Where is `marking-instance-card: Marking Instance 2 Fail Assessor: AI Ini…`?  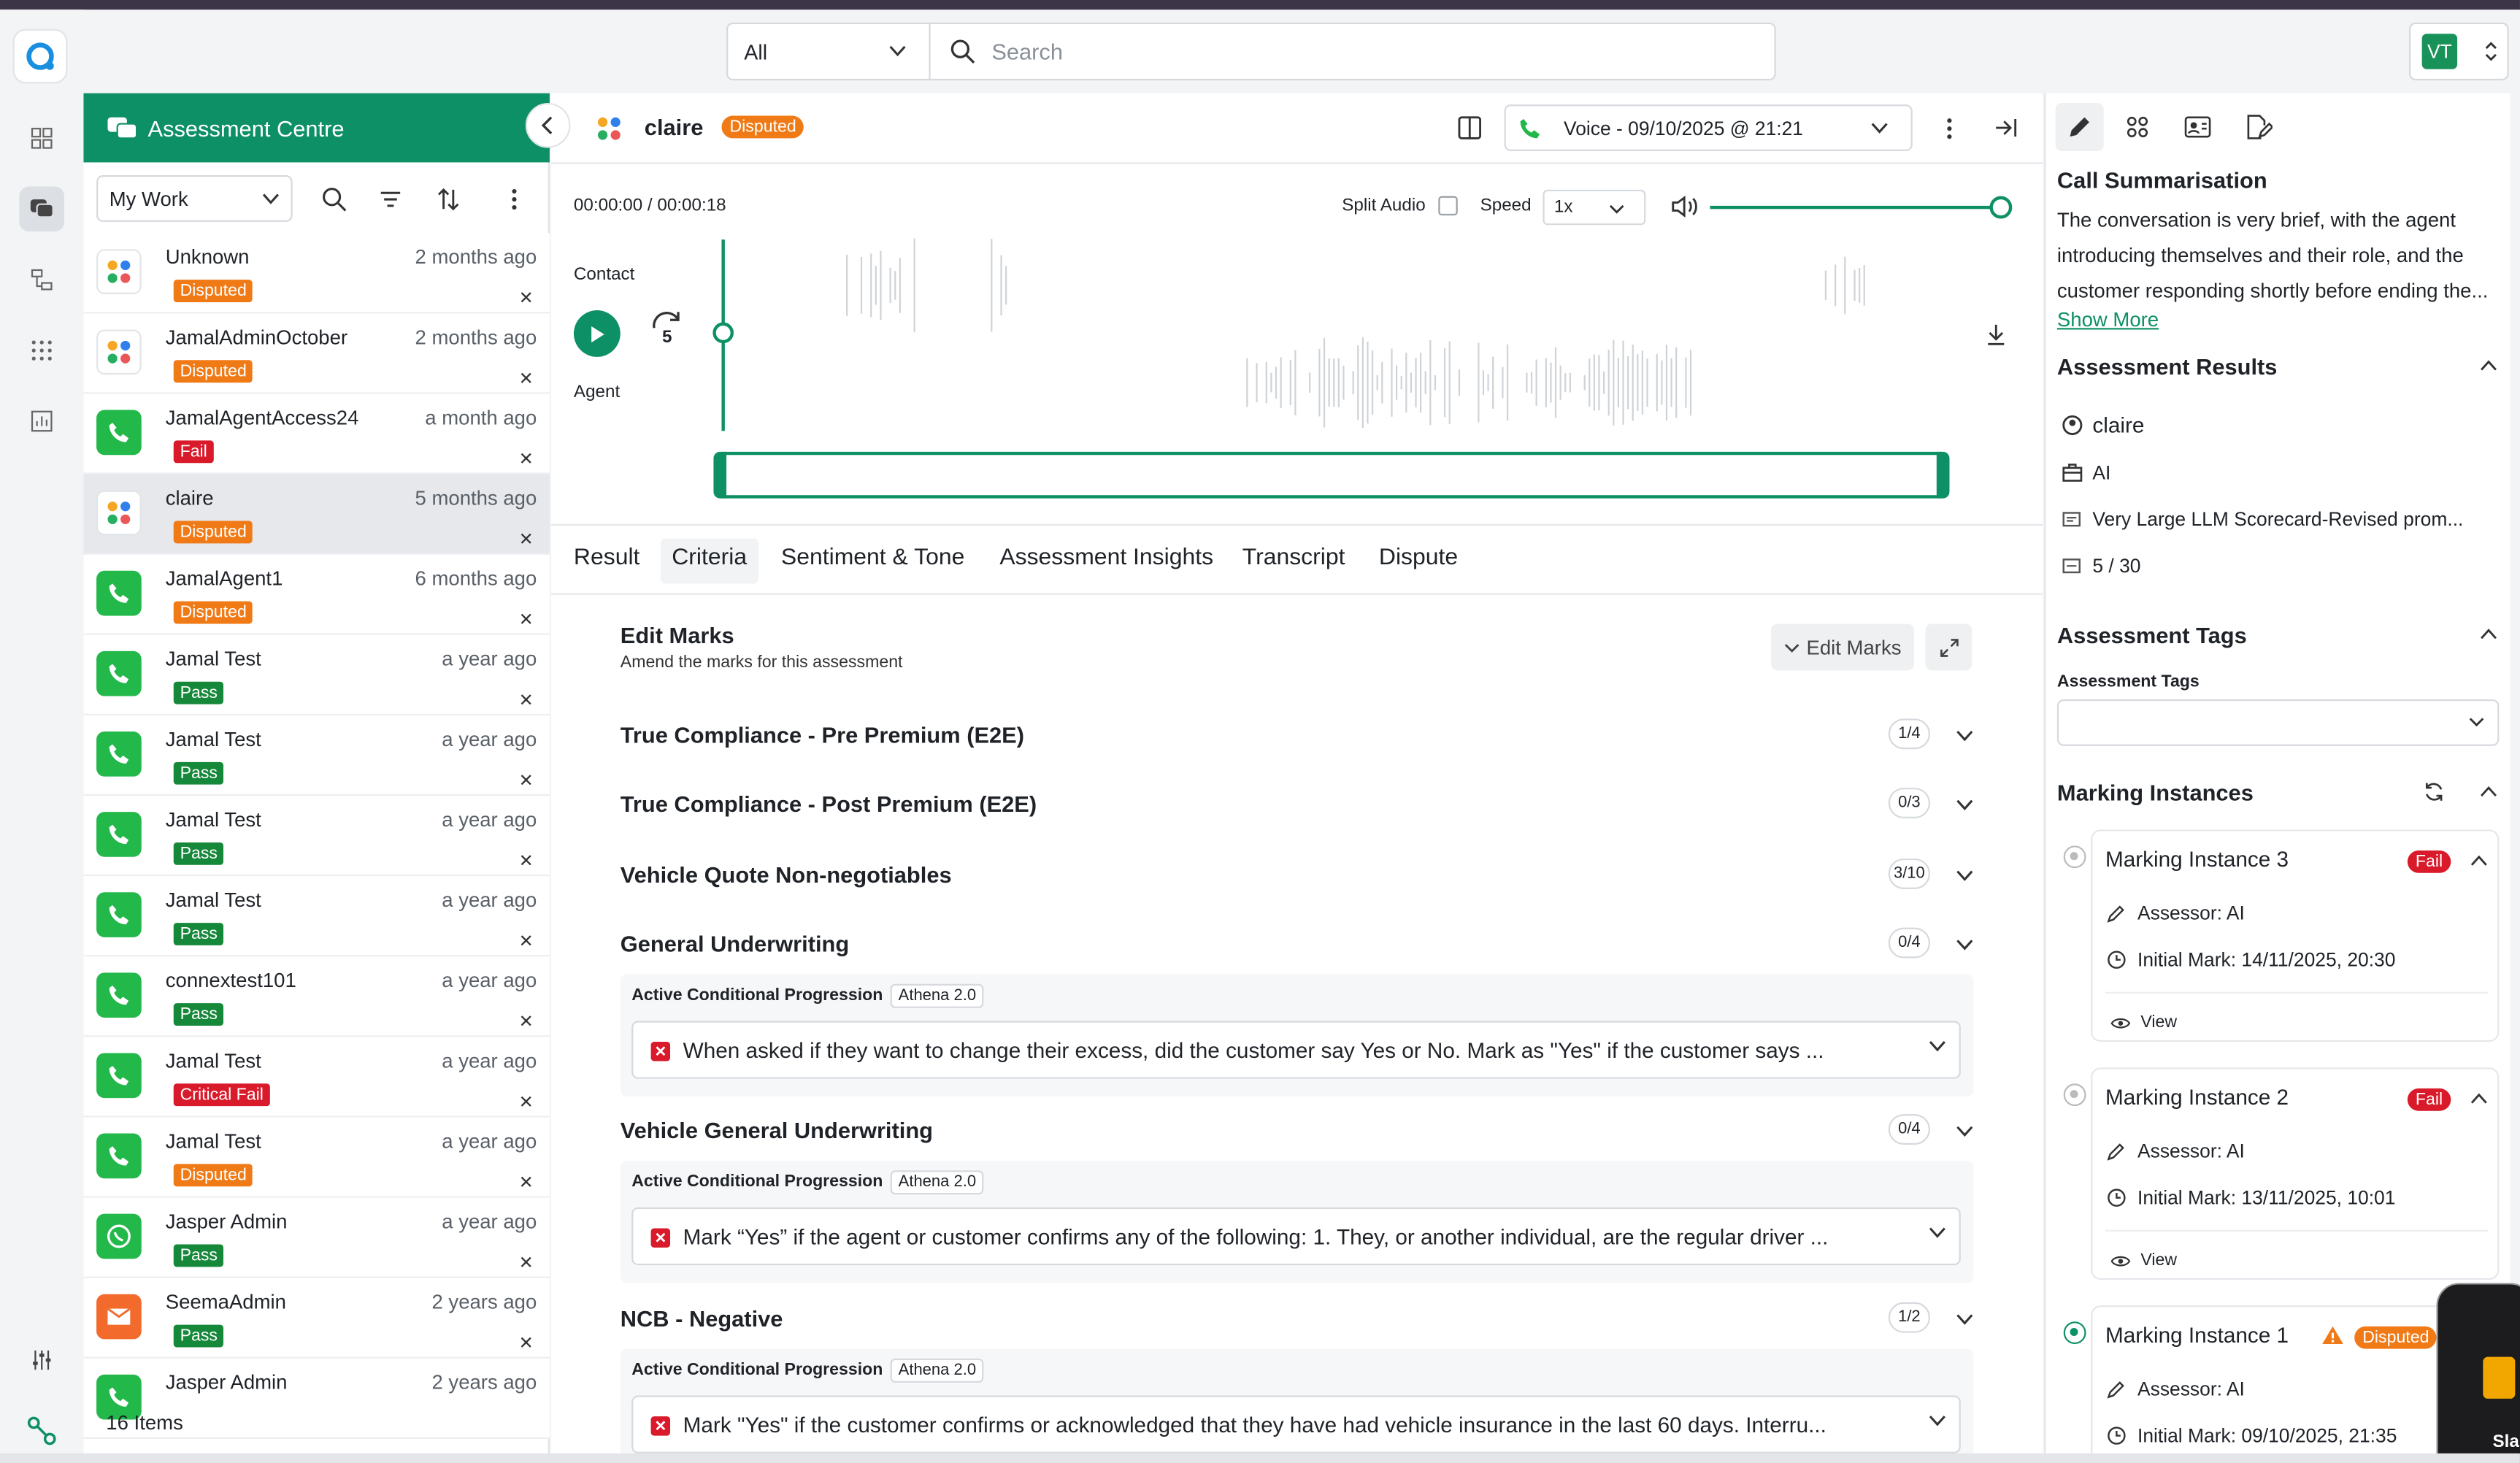 marking-instance-card: Marking Instance 2 Fail Assessor: AI Ini… is located at coordinates (2295, 1173).